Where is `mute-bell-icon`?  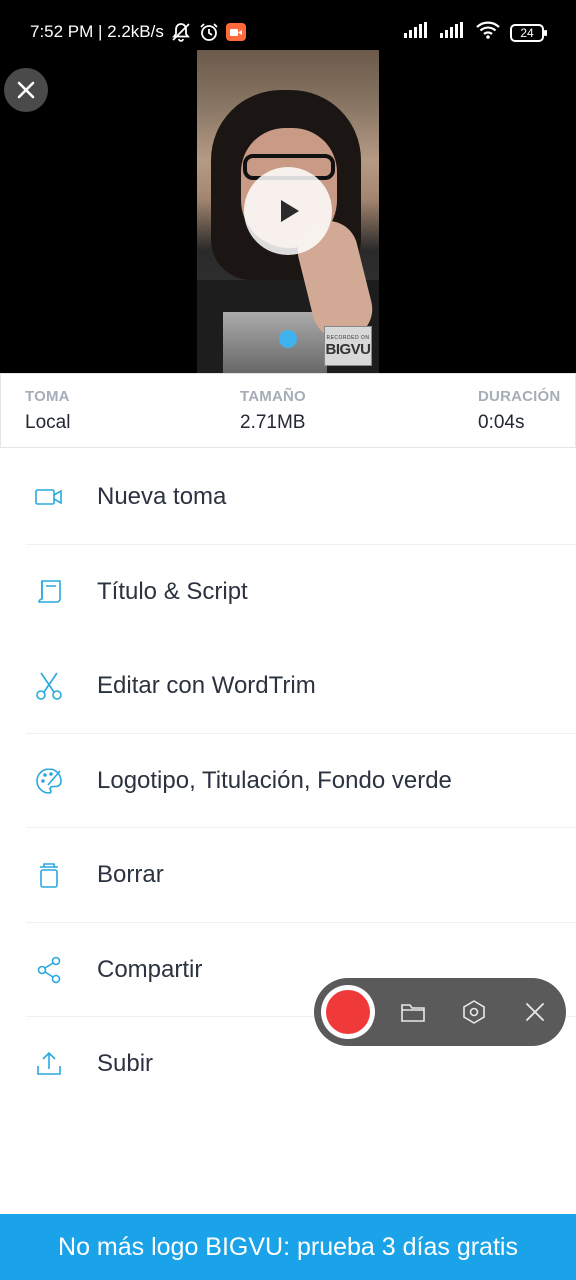 mute-bell-icon is located at coordinates (181, 32).